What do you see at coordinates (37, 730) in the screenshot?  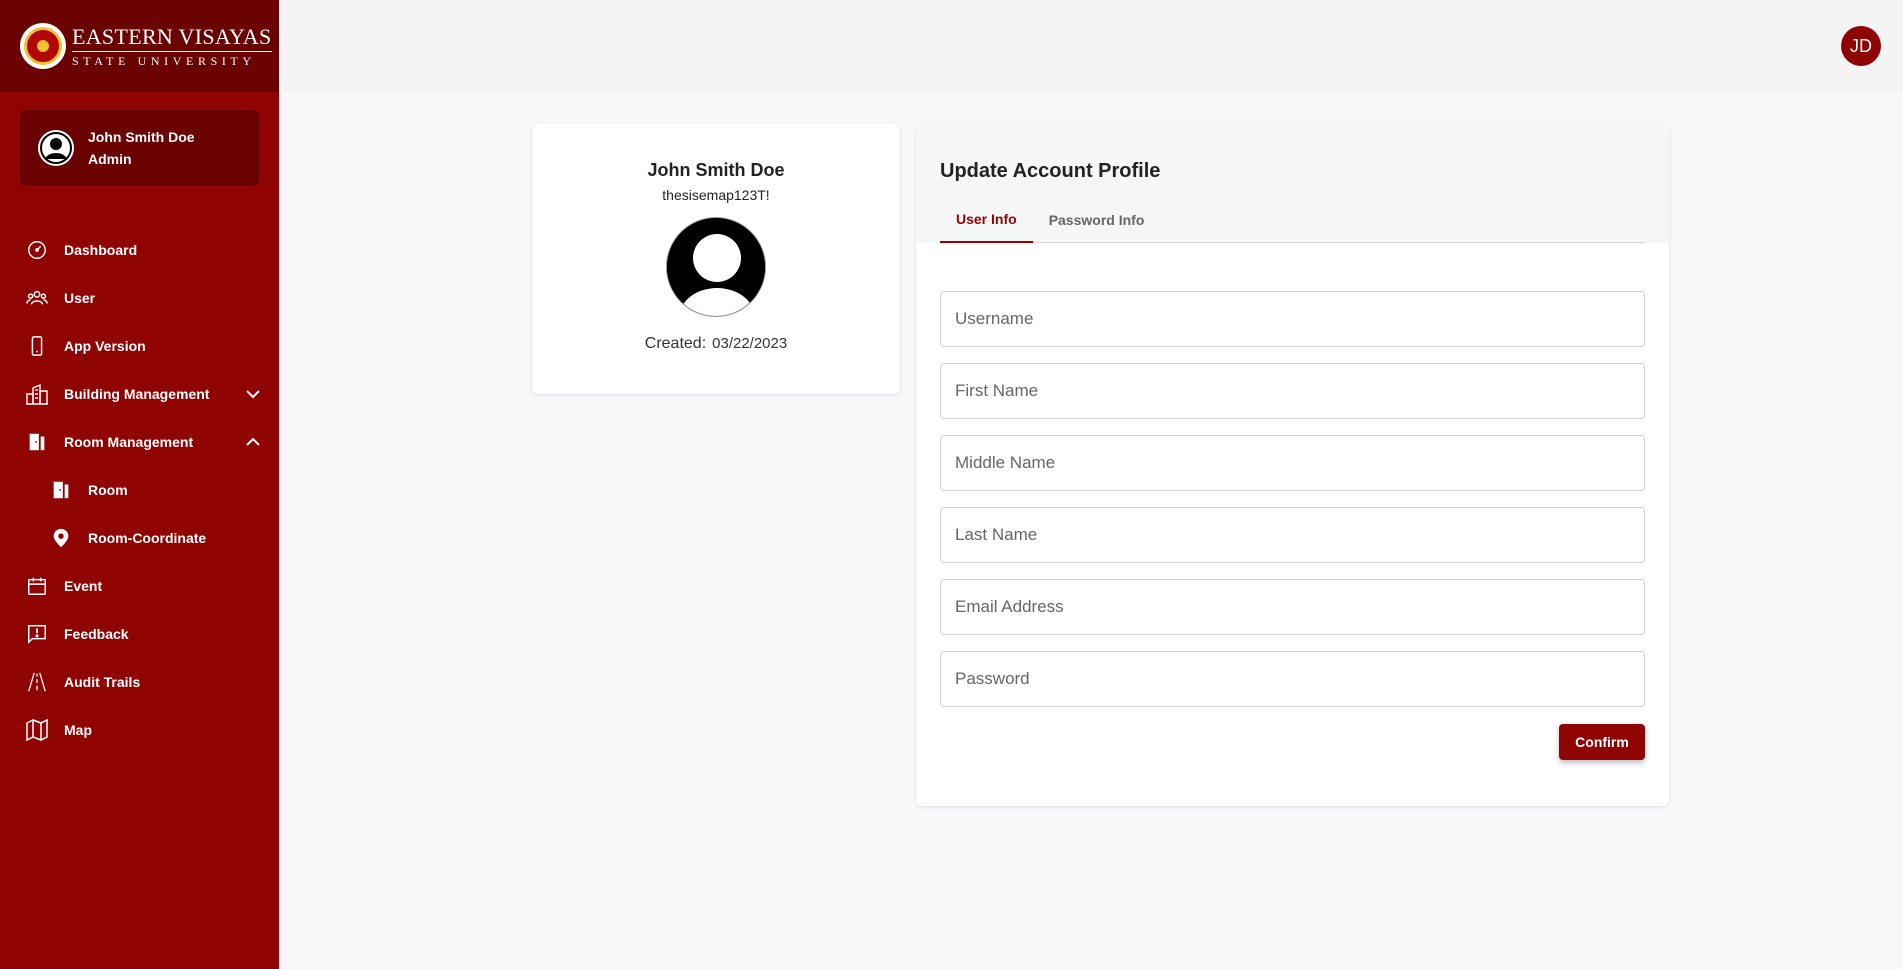 I see `map-icon` at bounding box center [37, 730].